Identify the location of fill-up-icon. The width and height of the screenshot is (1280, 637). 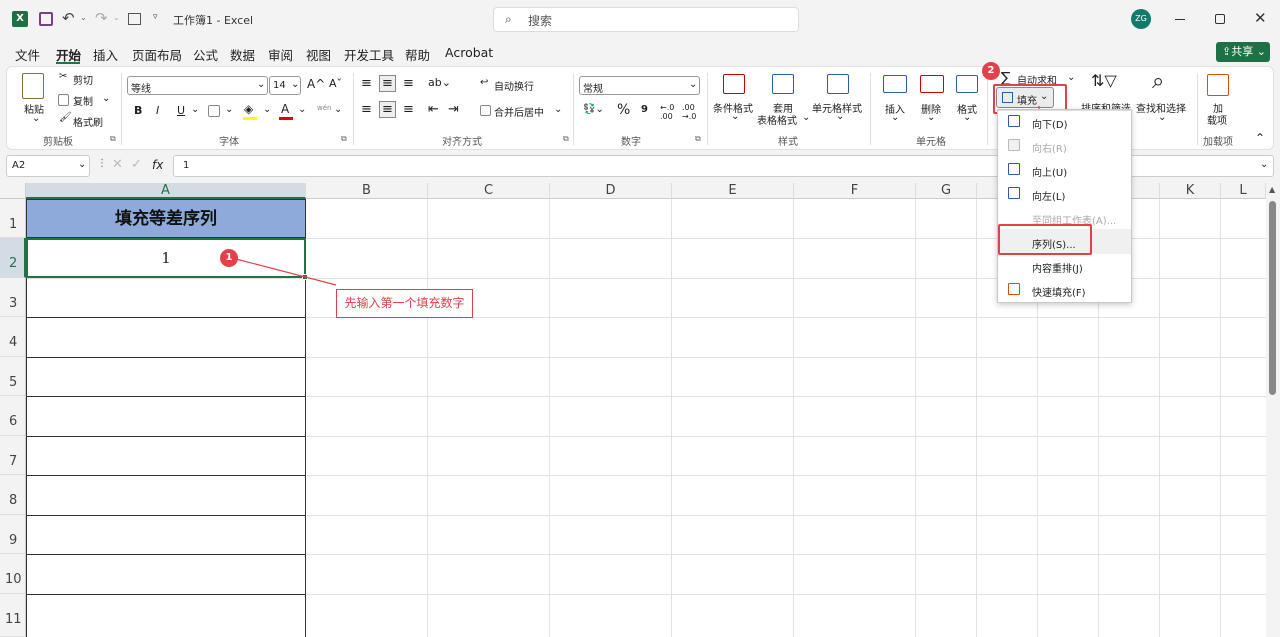
(1014, 169).